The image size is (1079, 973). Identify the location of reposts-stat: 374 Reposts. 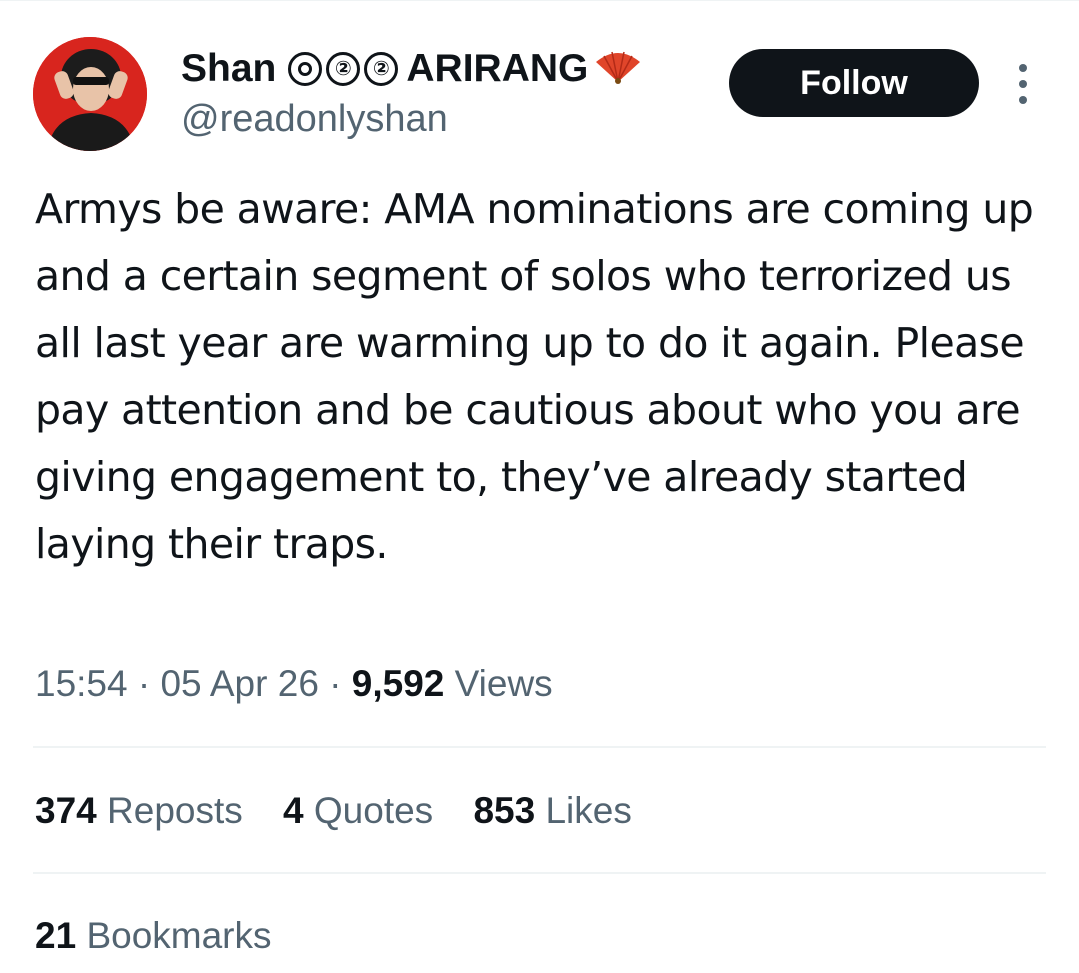
(144, 810).